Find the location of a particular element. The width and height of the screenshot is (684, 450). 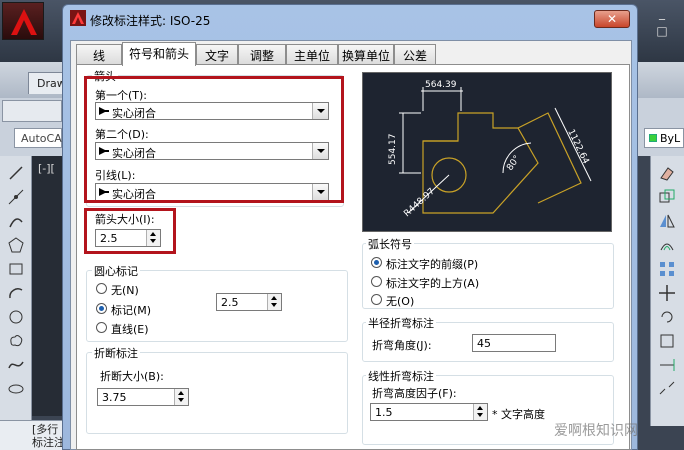

layer-color-swatch is located at coordinates (653, 138).